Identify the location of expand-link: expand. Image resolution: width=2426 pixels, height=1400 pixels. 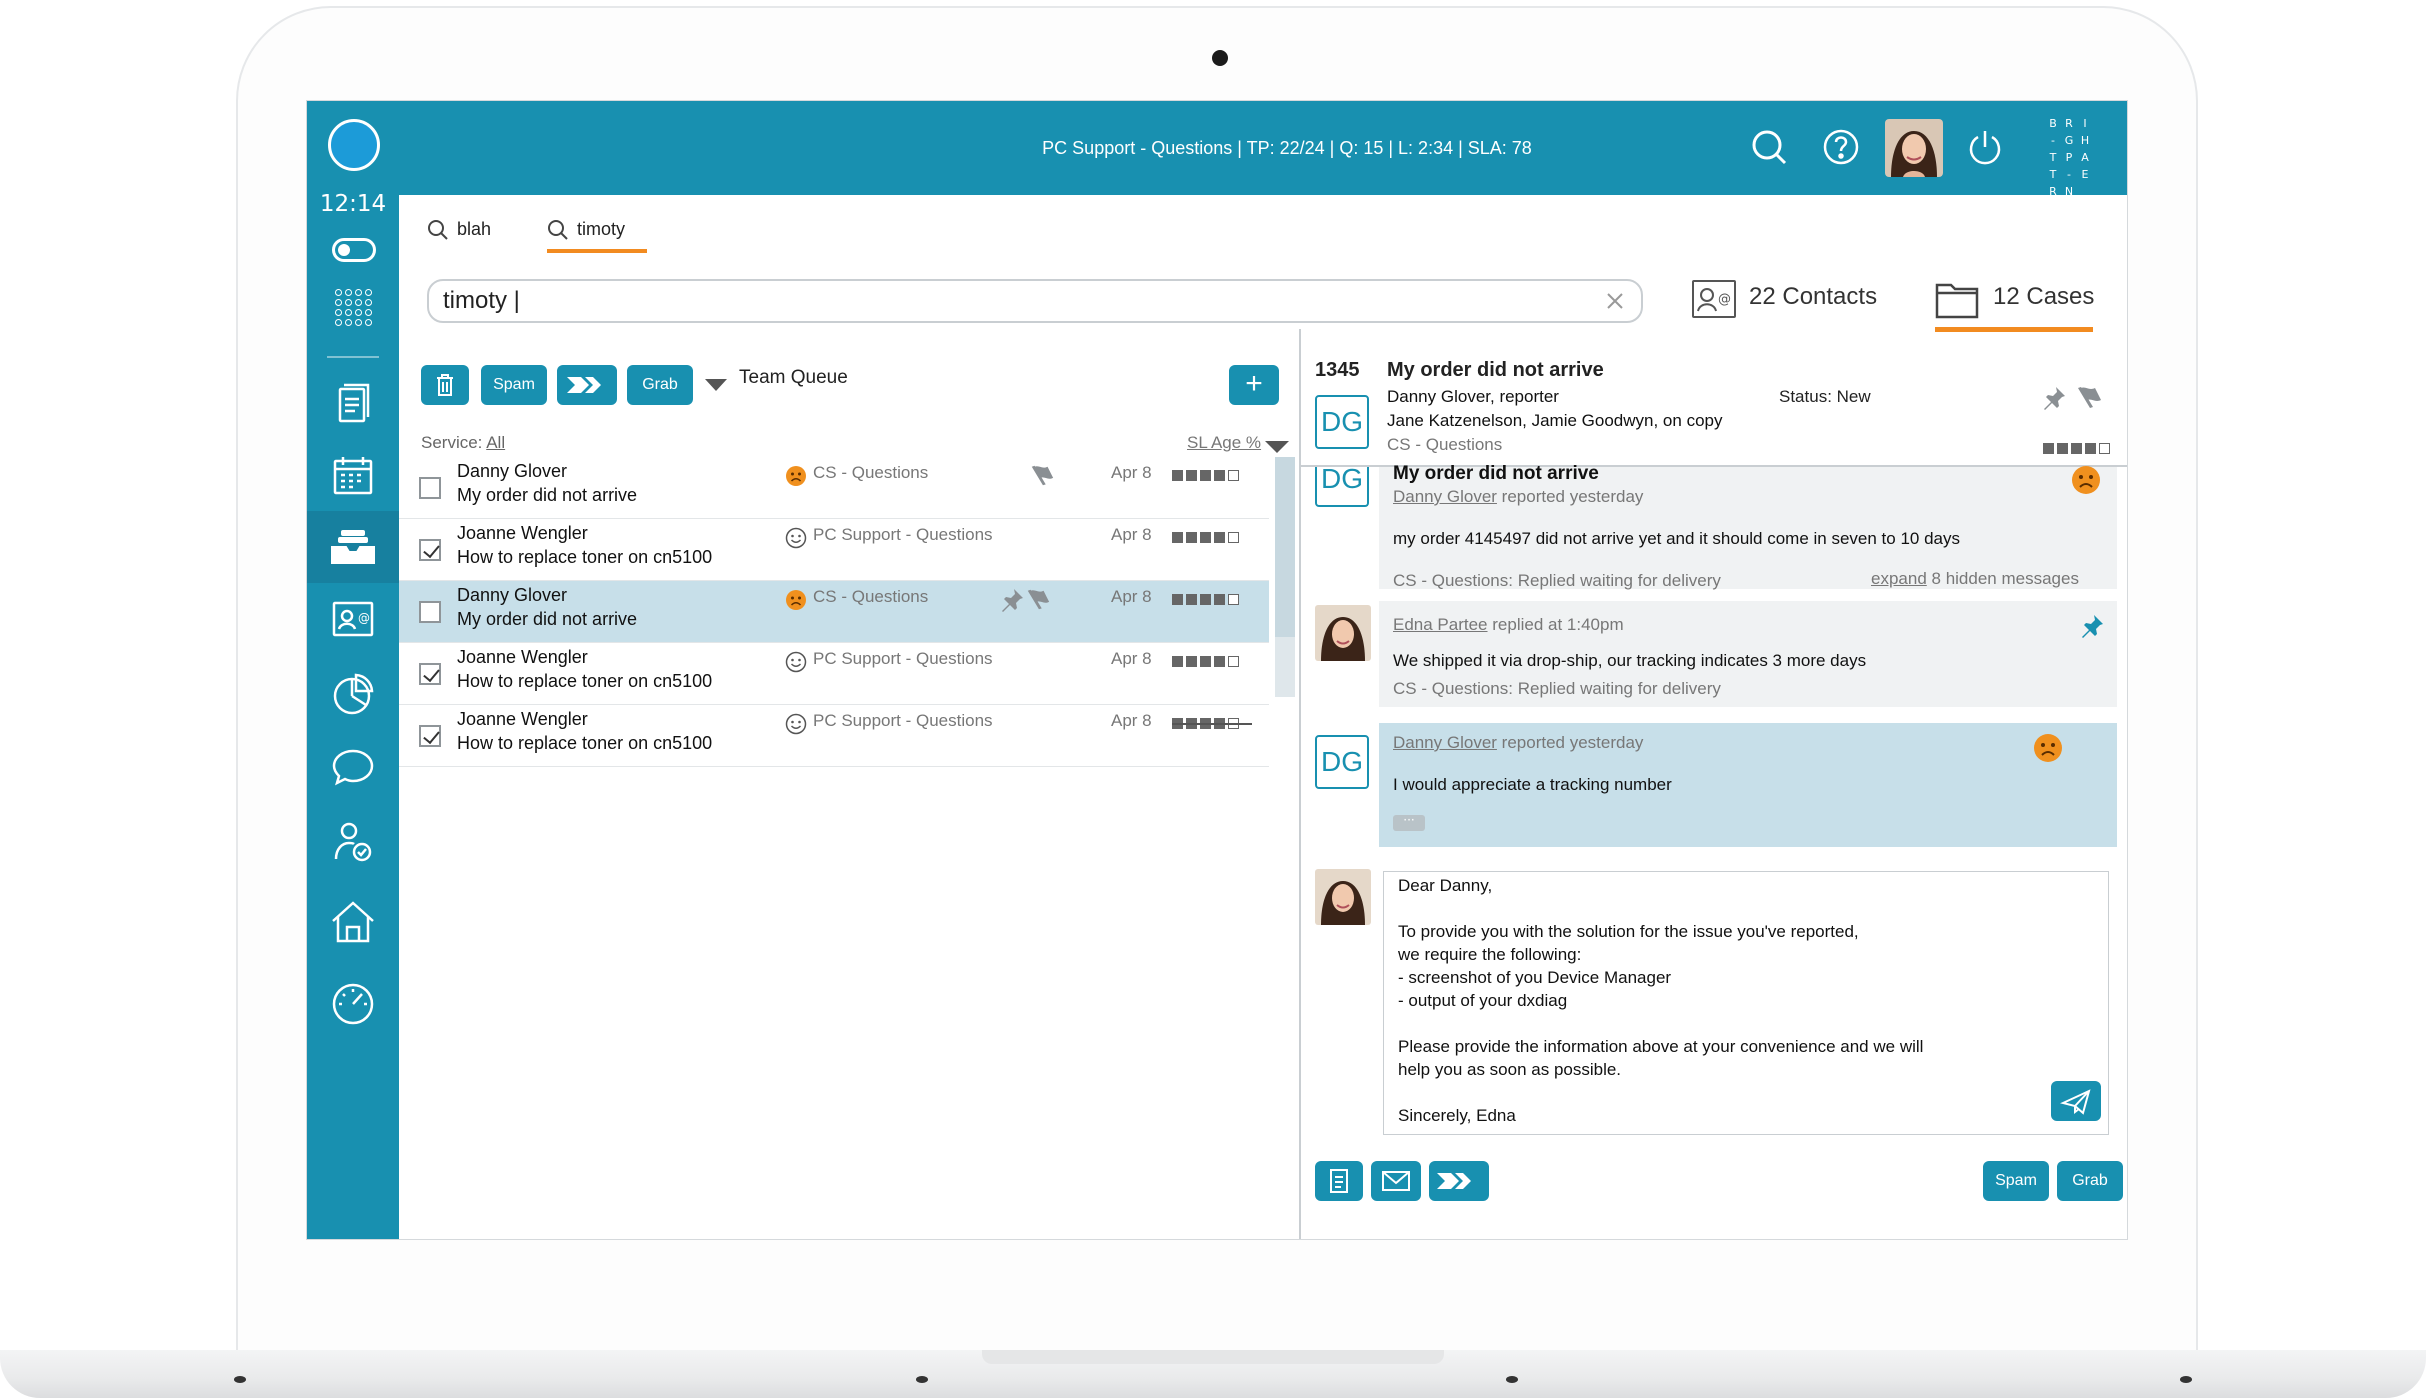
(1899, 578).